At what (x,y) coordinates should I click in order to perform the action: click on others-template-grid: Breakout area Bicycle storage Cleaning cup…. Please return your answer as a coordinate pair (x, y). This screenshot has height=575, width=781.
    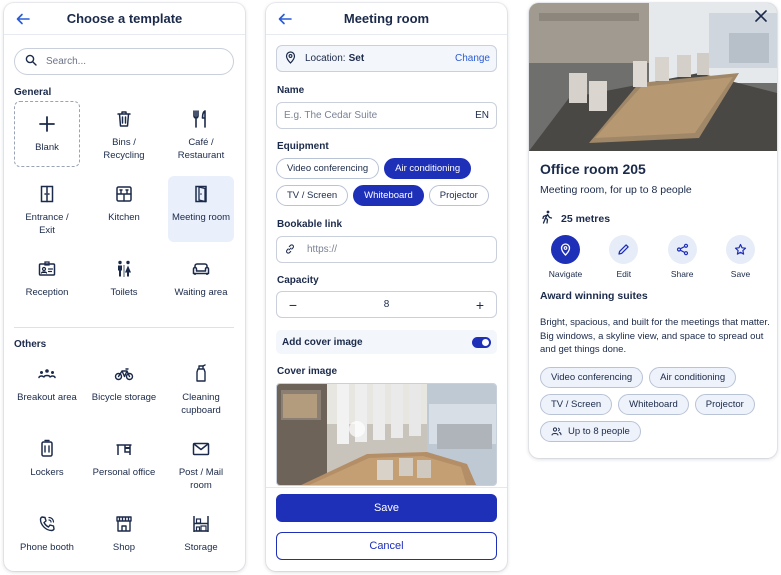
    Looking at the image, I should click on (124, 463).